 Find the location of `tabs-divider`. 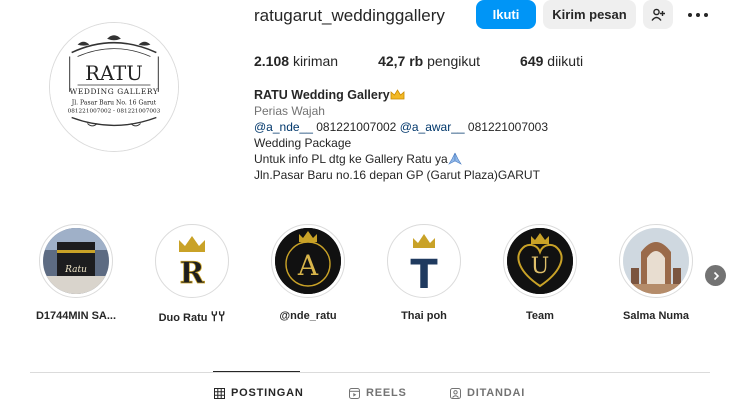

tabs-divider is located at coordinates (370, 372).